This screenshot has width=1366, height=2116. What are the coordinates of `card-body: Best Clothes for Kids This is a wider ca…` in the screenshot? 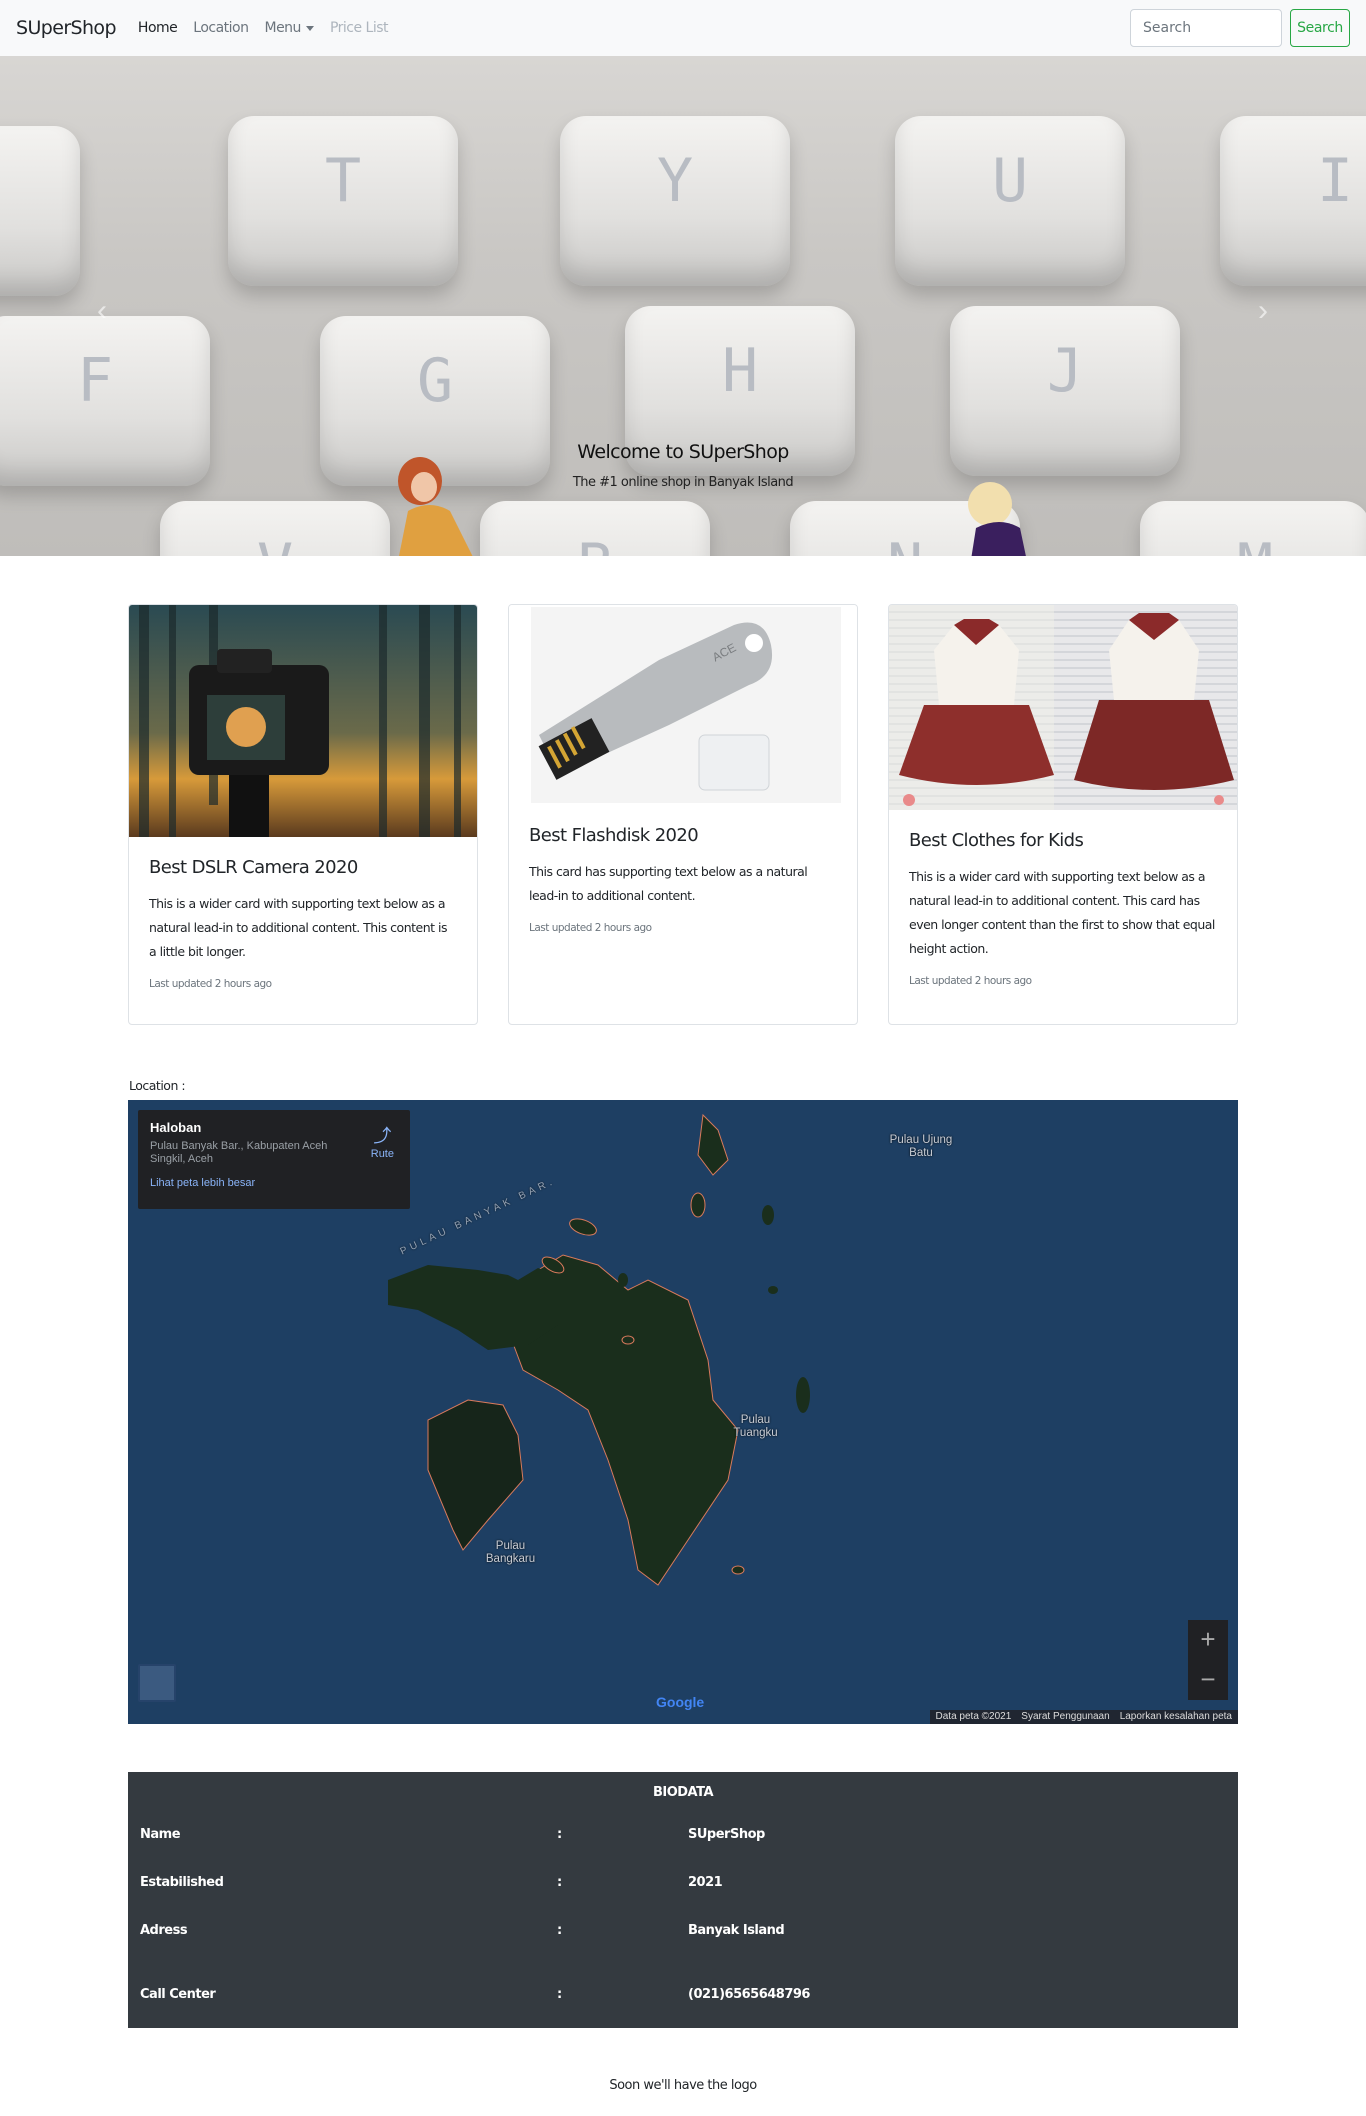 It's located at (1063, 908).